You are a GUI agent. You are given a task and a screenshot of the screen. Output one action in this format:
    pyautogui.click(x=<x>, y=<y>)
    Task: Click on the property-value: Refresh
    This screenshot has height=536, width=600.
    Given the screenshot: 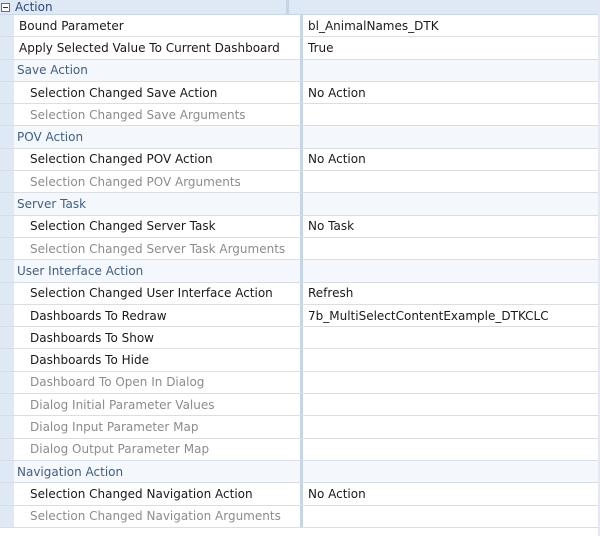 What is the action you would take?
    pyautogui.click(x=451, y=293)
    